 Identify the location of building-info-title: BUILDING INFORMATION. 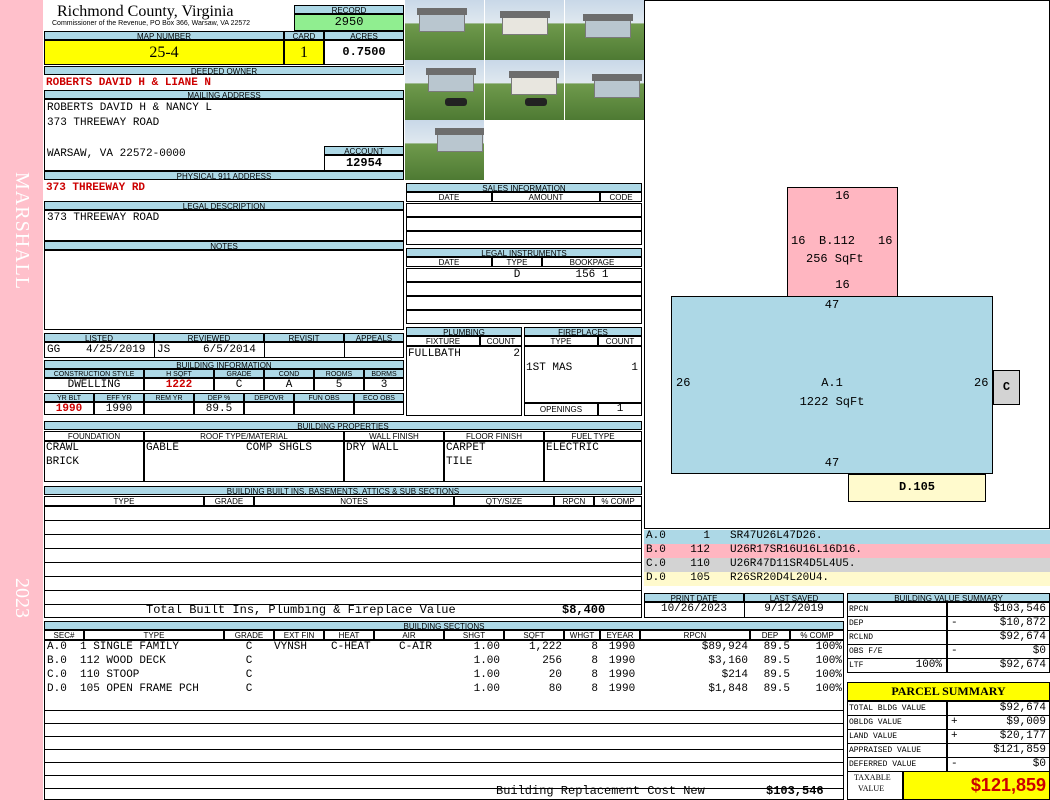
(224, 364).